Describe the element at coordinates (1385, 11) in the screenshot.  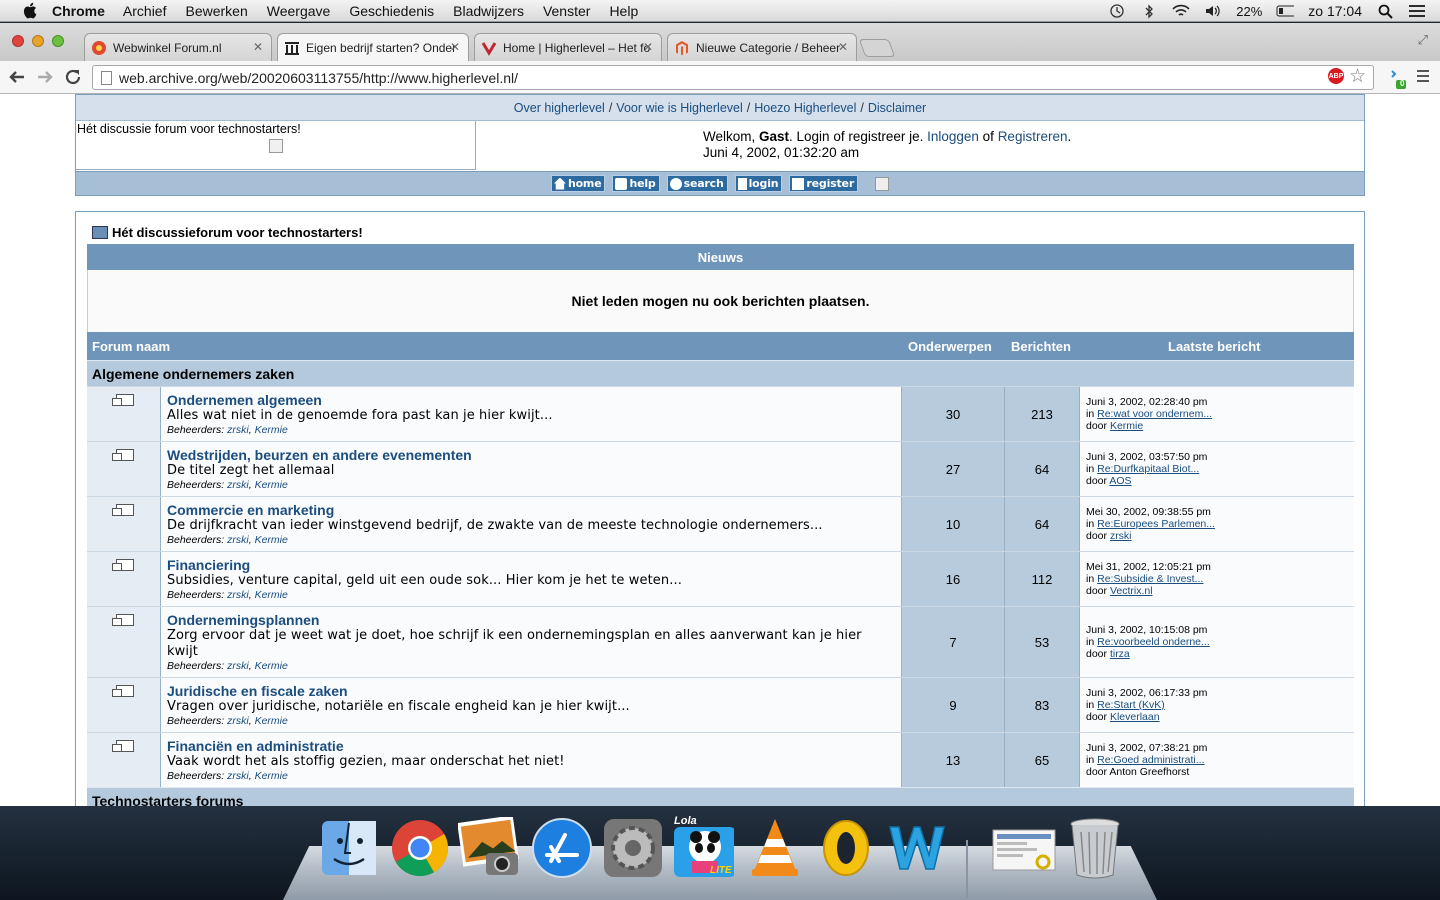
I see `spotlight-search-icon` at that location.